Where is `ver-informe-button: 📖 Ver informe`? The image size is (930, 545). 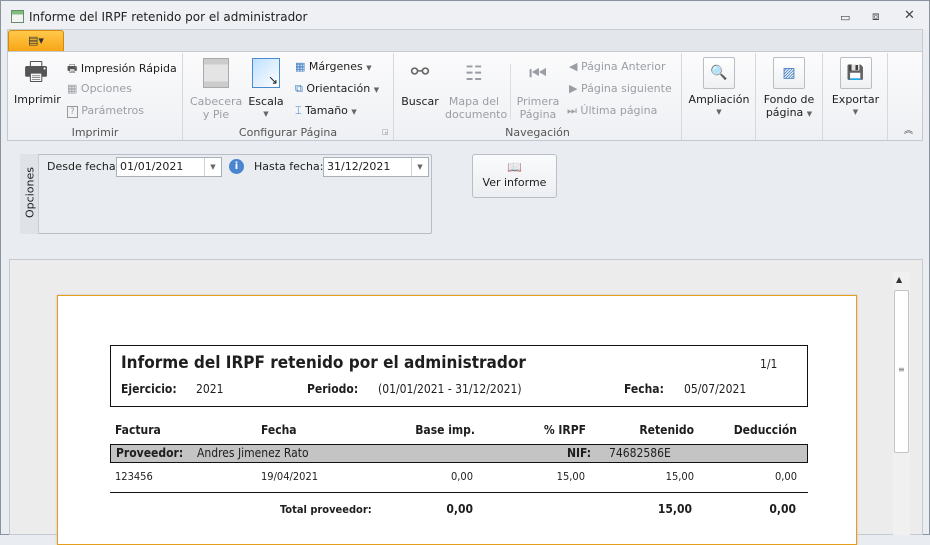
ver-informe-button: 📖 Ver informe is located at coordinates (514, 176).